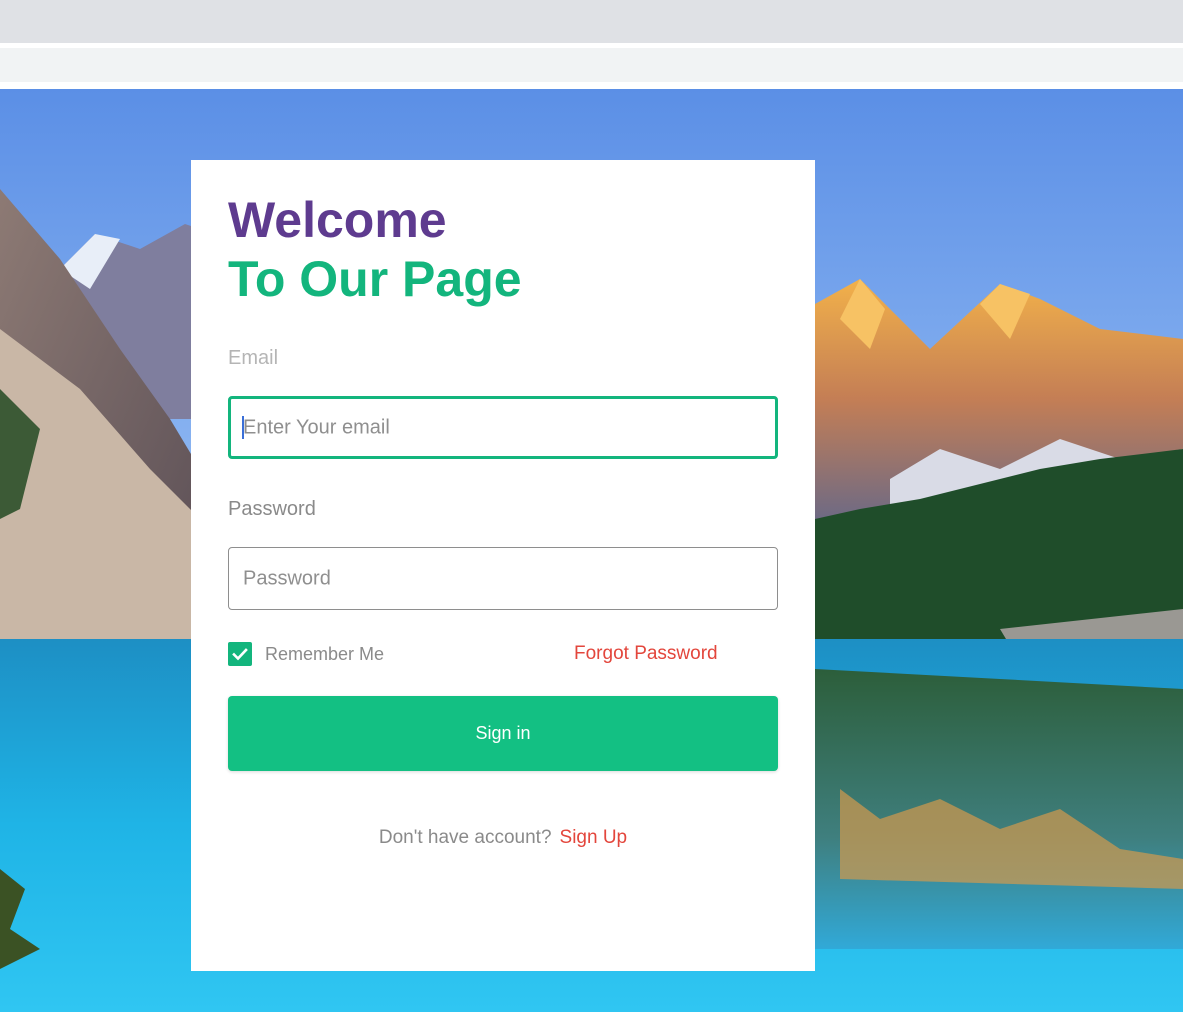  What do you see at coordinates (253, 358) in the screenshot?
I see `email-label: Email` at bounding box center [253, 358].